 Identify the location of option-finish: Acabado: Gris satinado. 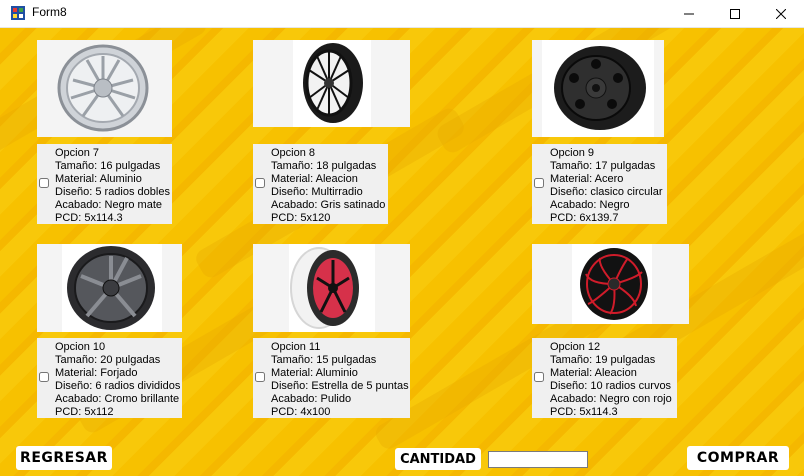
(328, 205).